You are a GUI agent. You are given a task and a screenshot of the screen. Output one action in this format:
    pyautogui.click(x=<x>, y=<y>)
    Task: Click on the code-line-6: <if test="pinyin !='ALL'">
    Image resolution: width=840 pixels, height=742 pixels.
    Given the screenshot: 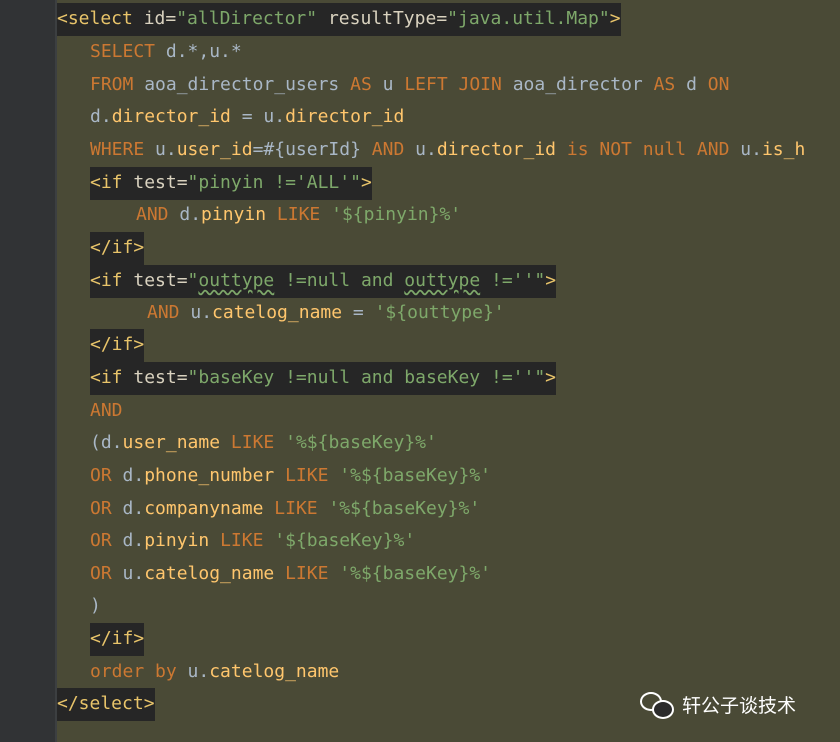 What is the action you would take?
    pyautogui.click(x=231, y=183)
    